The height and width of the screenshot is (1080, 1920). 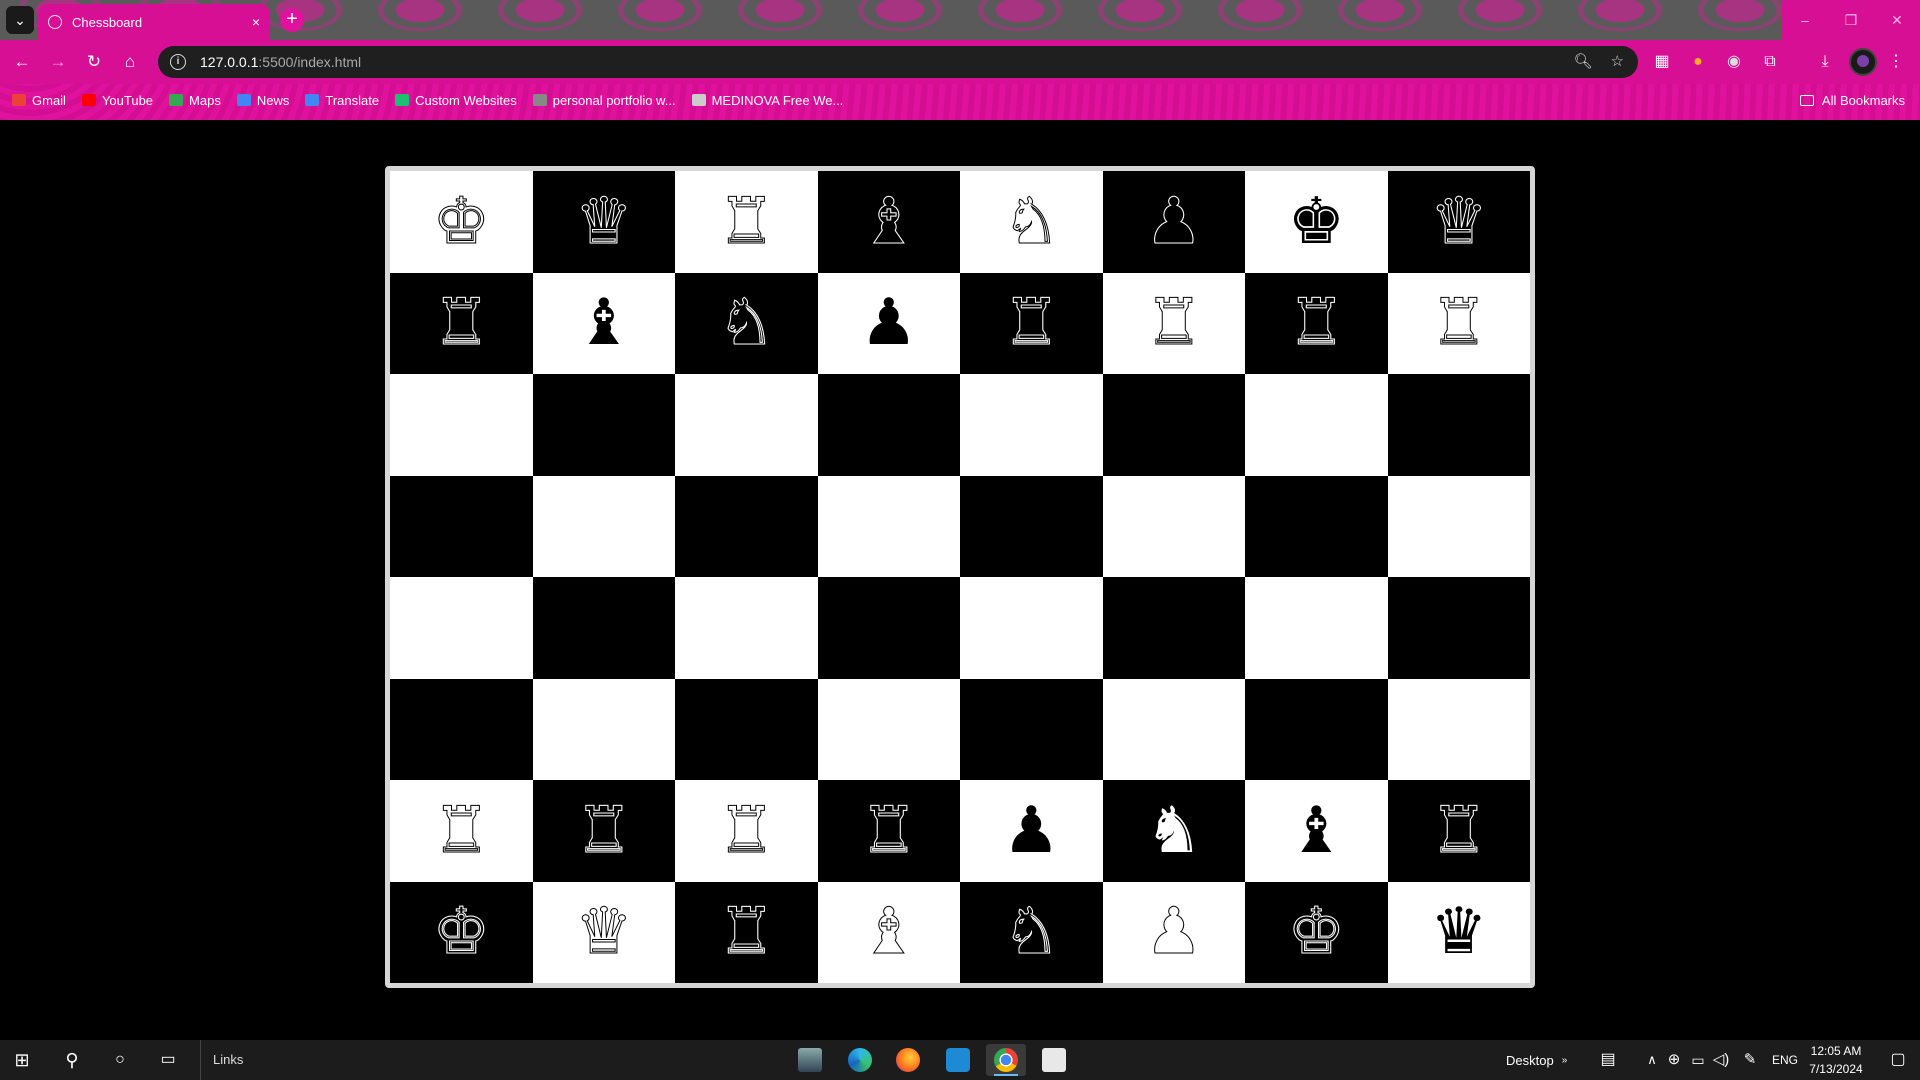 I want to click on close-window-button: ✕, so click(x=1897, y=20).